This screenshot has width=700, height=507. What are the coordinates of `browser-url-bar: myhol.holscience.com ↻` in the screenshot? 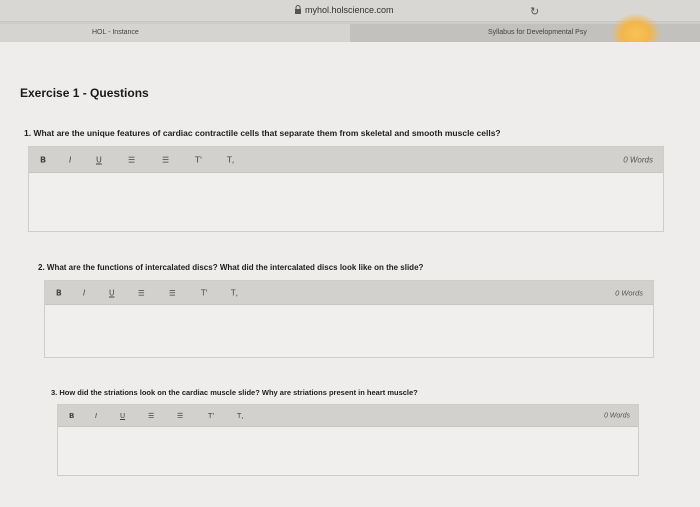 It's located at (350, 11).